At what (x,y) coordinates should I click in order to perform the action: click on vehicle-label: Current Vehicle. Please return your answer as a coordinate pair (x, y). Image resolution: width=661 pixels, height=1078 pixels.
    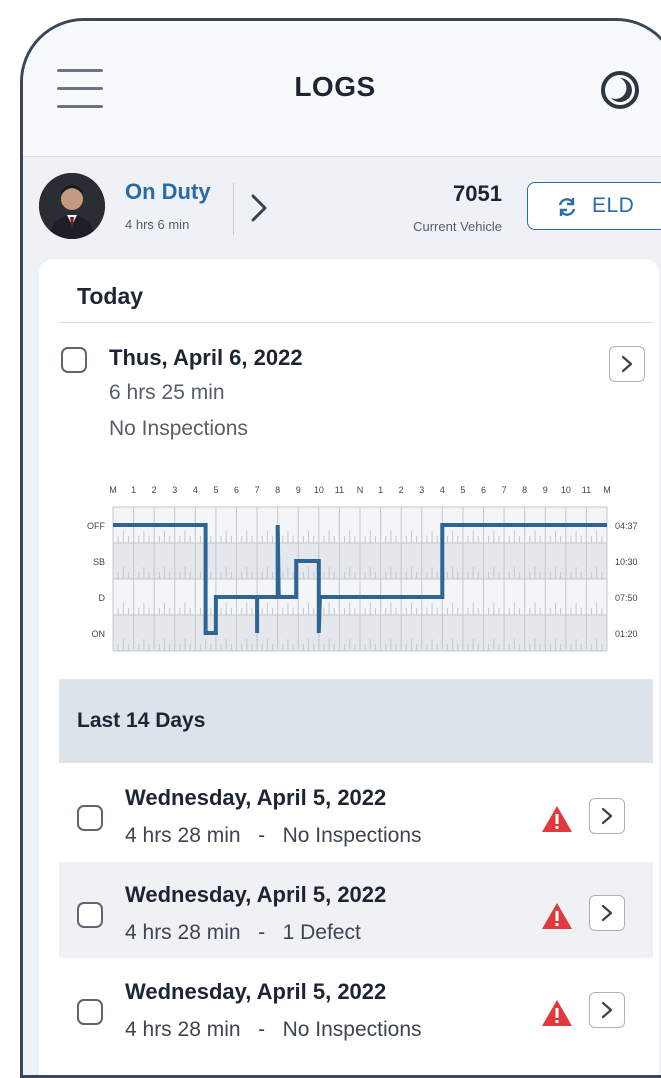
    Looking at the image, I should click on (457, 226).